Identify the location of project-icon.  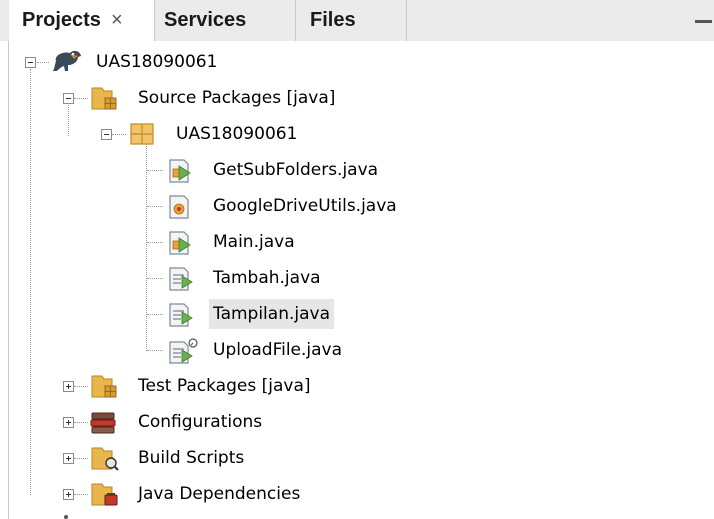
(67, 60).